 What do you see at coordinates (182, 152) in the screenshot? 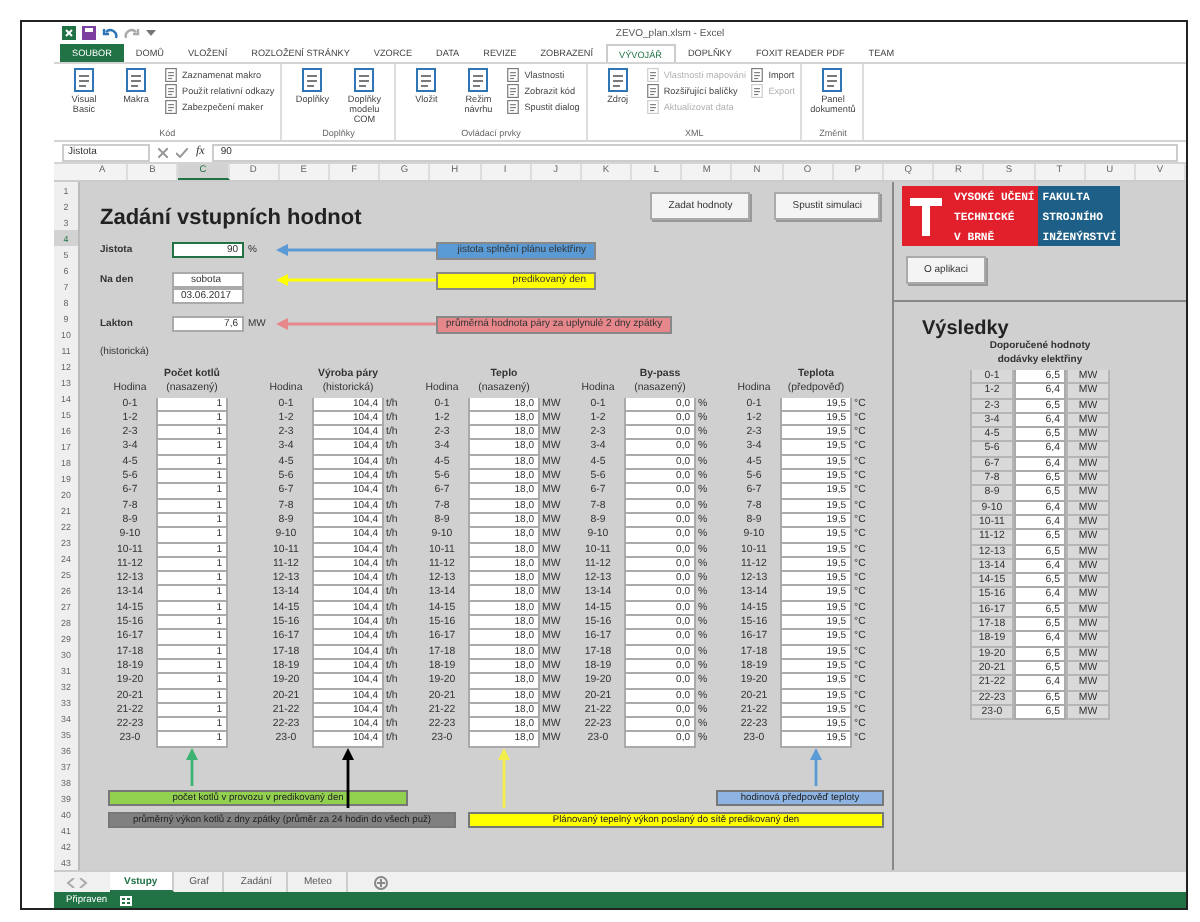
I see `check-icon` at bounding box center [182, 152].